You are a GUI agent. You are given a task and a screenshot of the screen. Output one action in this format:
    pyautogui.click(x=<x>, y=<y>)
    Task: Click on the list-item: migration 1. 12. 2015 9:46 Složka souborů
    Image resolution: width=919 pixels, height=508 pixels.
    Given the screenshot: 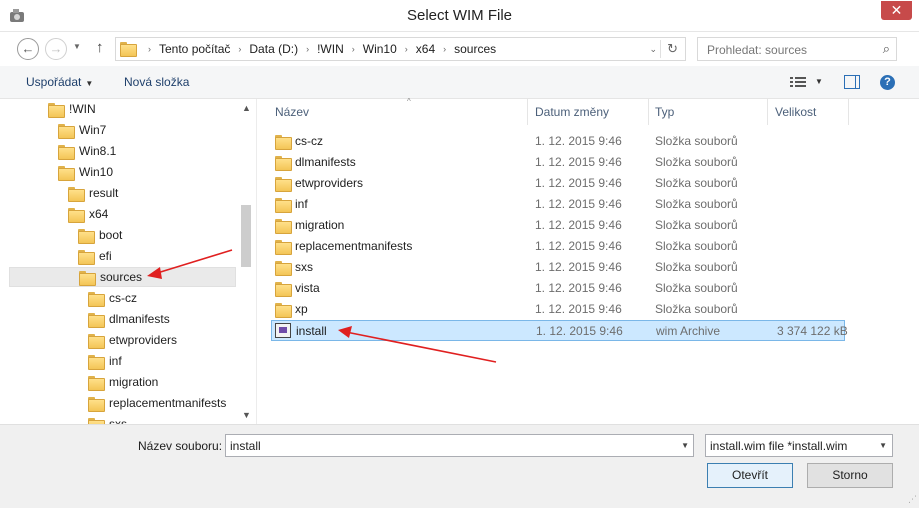 What is the action you would take?
    pyautogui.click(x=558, y=225)
    